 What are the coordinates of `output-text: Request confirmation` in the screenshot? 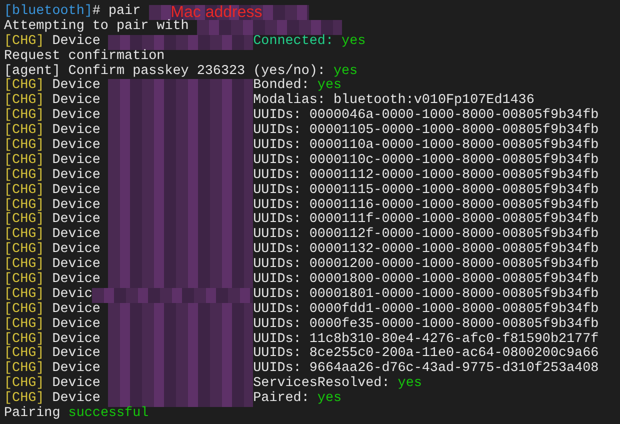 It's located at (84, 57).